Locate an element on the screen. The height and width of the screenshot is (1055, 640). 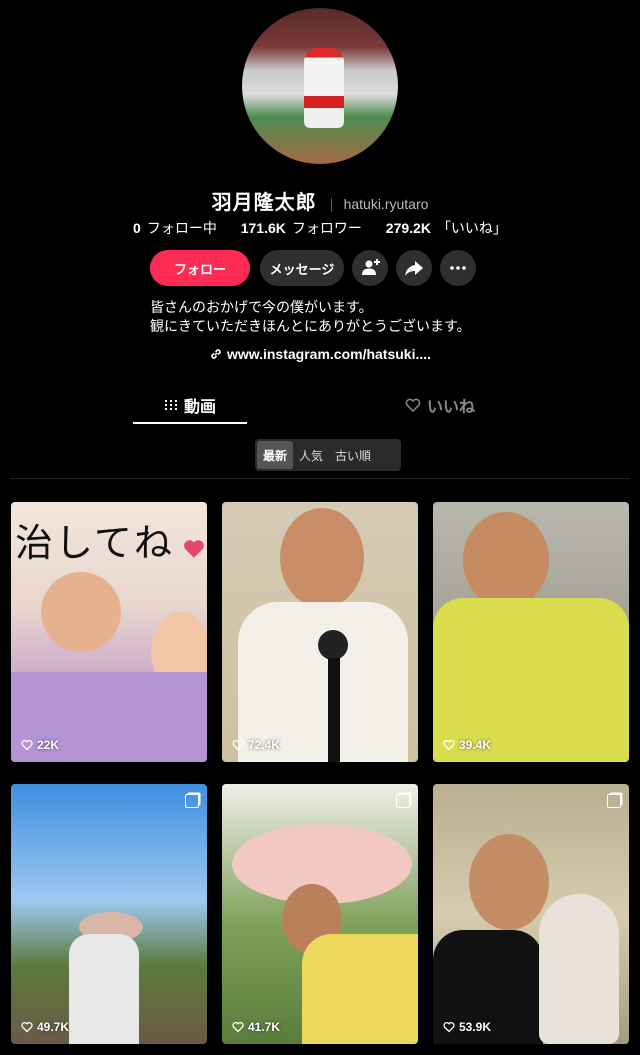
video-views-count: 72.4K is located at coordinates (264, 745).